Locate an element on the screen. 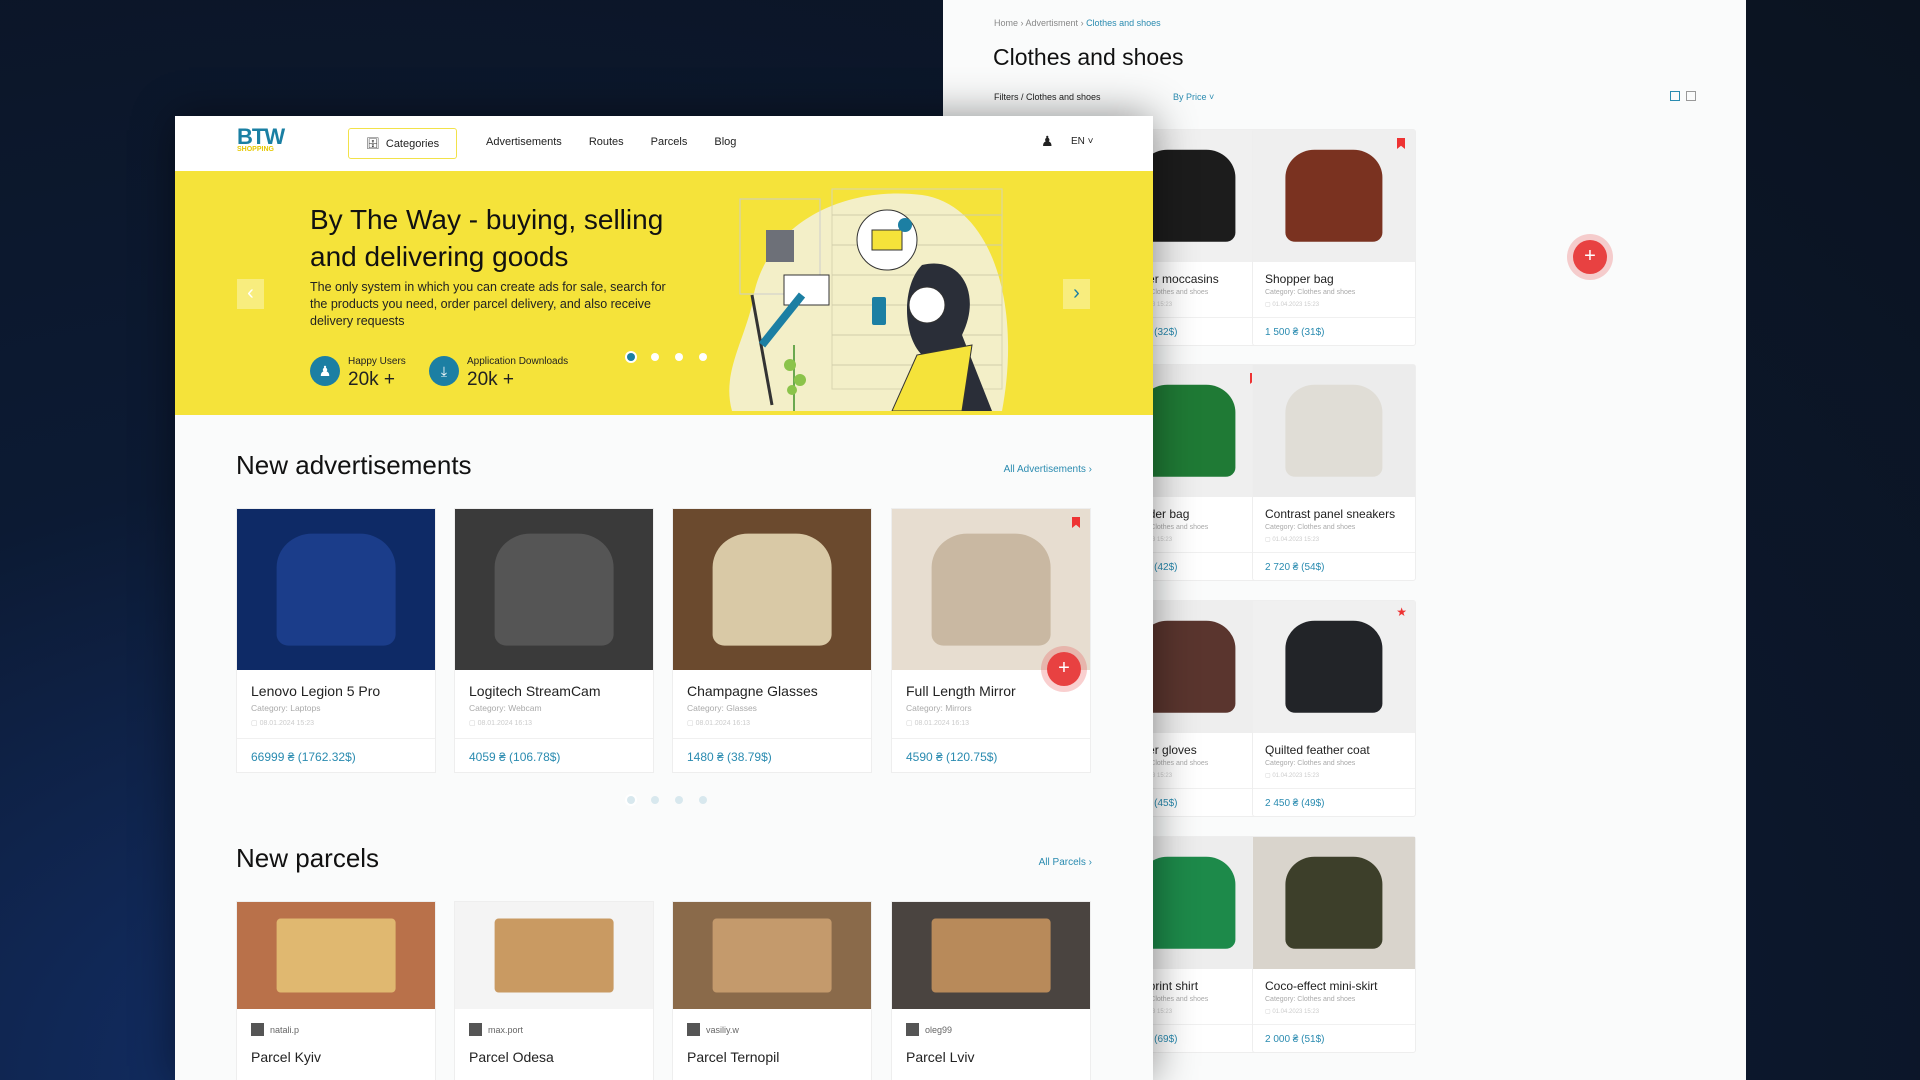 The image size is (1920, 1080). ad-name: Lenovo Legion 5 Pro is located at coordinates (316, 691).